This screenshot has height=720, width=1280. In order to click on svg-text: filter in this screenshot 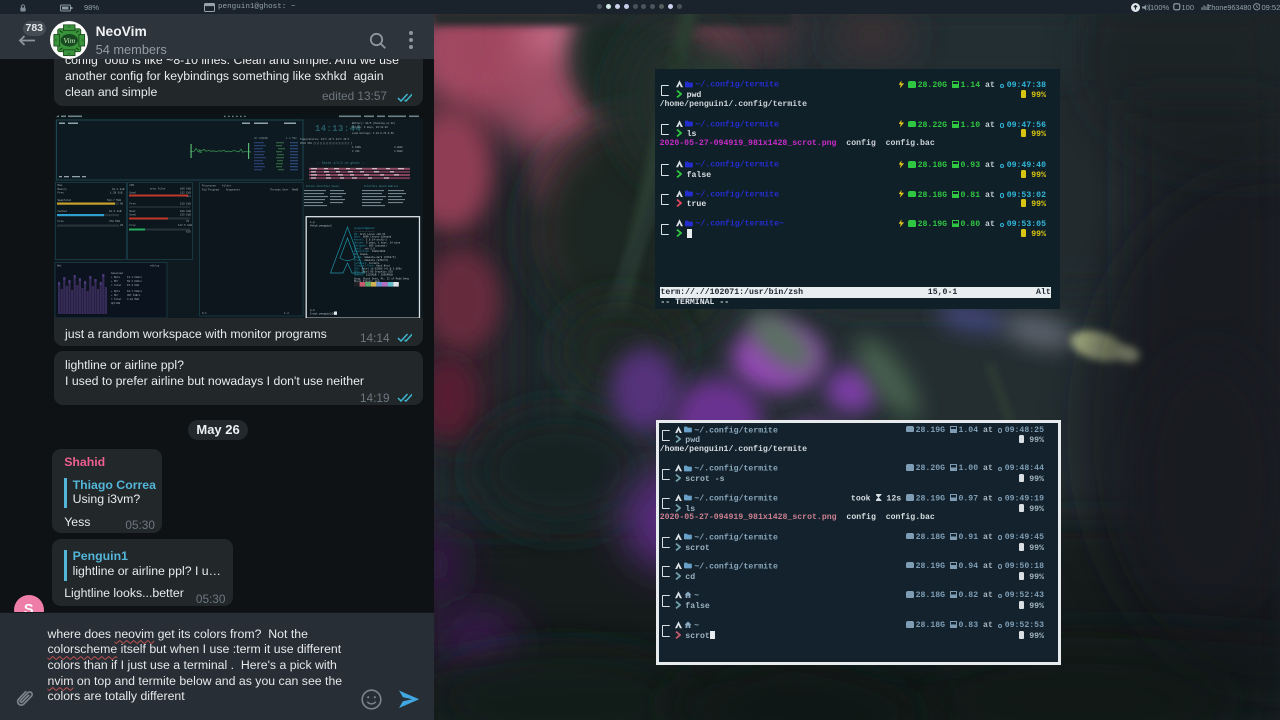, I will do `click(227, 186)`.